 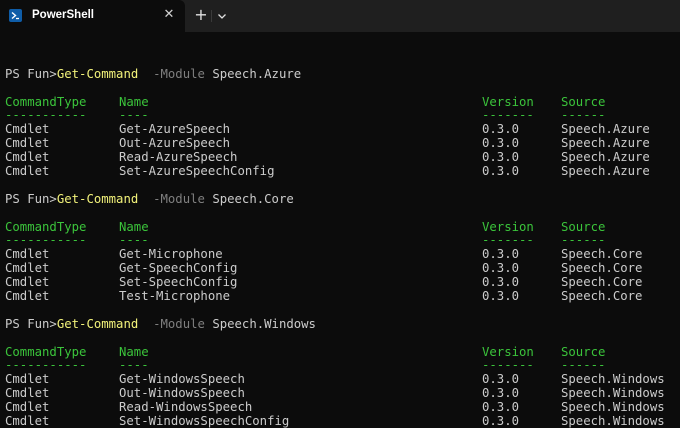 I want to click on table-cell: Set-WindowsSpeechConfig, so click(x=204, y=421).